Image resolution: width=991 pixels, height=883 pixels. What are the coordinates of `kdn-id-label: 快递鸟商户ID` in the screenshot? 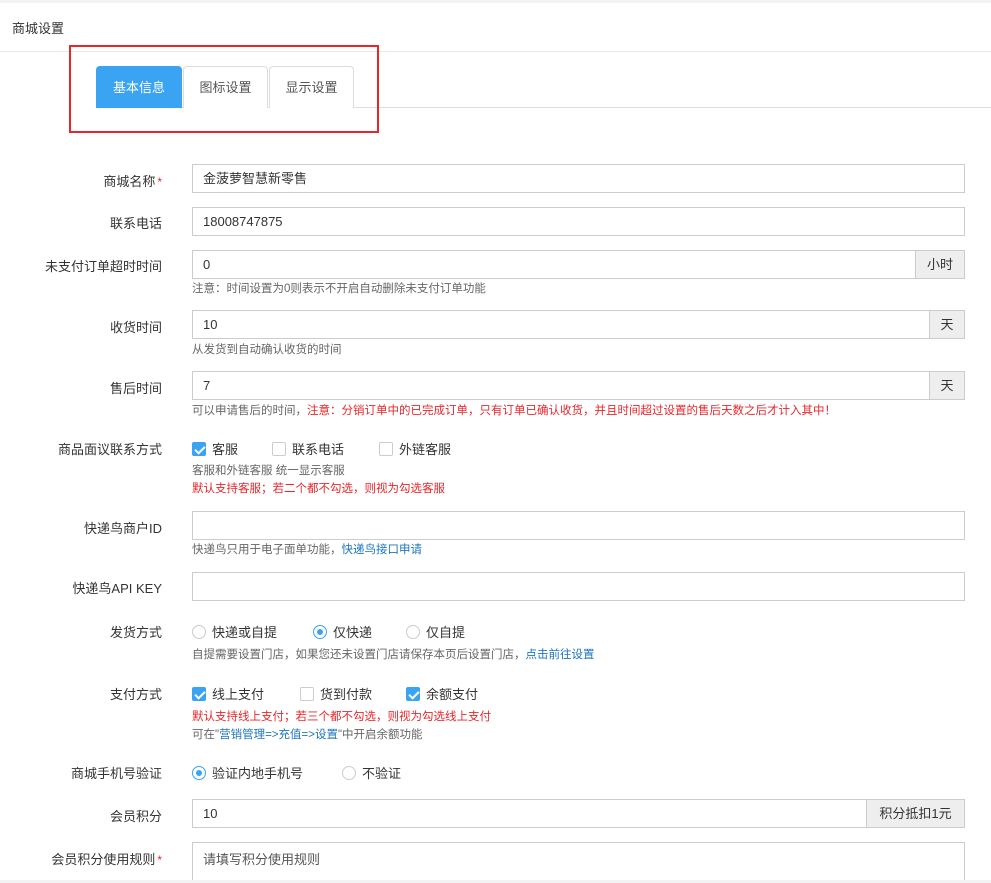 It's located at (122, 528).